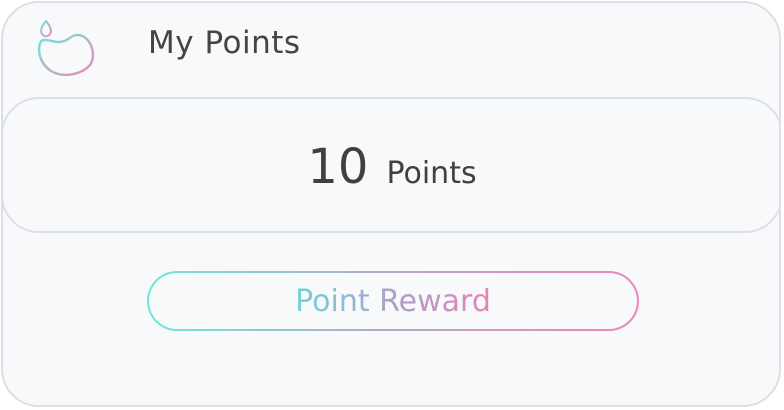 The width and height of the screenshot is (784, 410). I want to click on point-reward-button: Point Reward, so click(393, 301).